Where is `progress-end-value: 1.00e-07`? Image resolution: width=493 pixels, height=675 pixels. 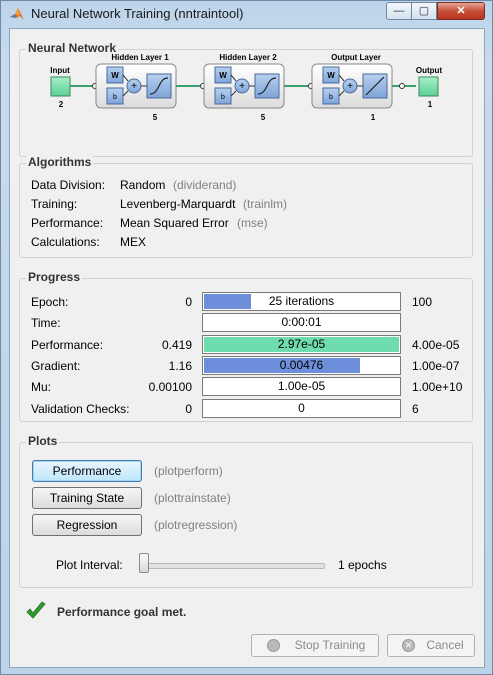
progress-end-value: 1.00e-07 is located at coordinates (436, 365).